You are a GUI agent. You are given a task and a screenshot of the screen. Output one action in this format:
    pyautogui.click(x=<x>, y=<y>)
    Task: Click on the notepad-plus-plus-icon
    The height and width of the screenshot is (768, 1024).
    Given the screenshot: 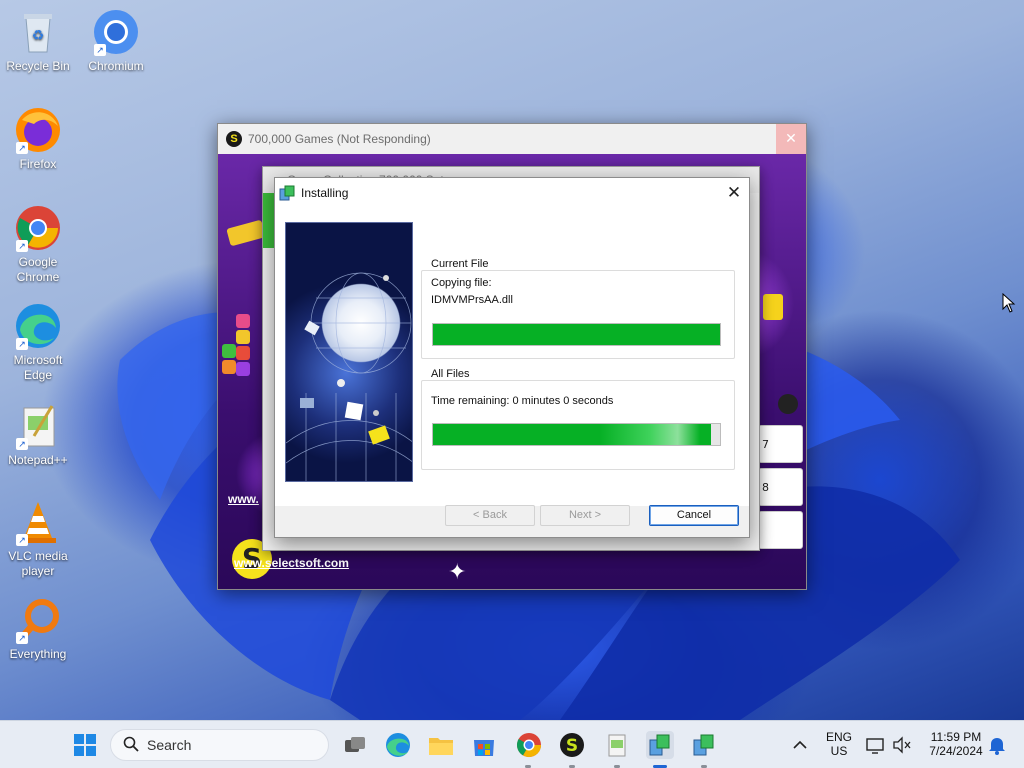 What is the action you would take?
    pyautogui.click(x=617, y=745)
    